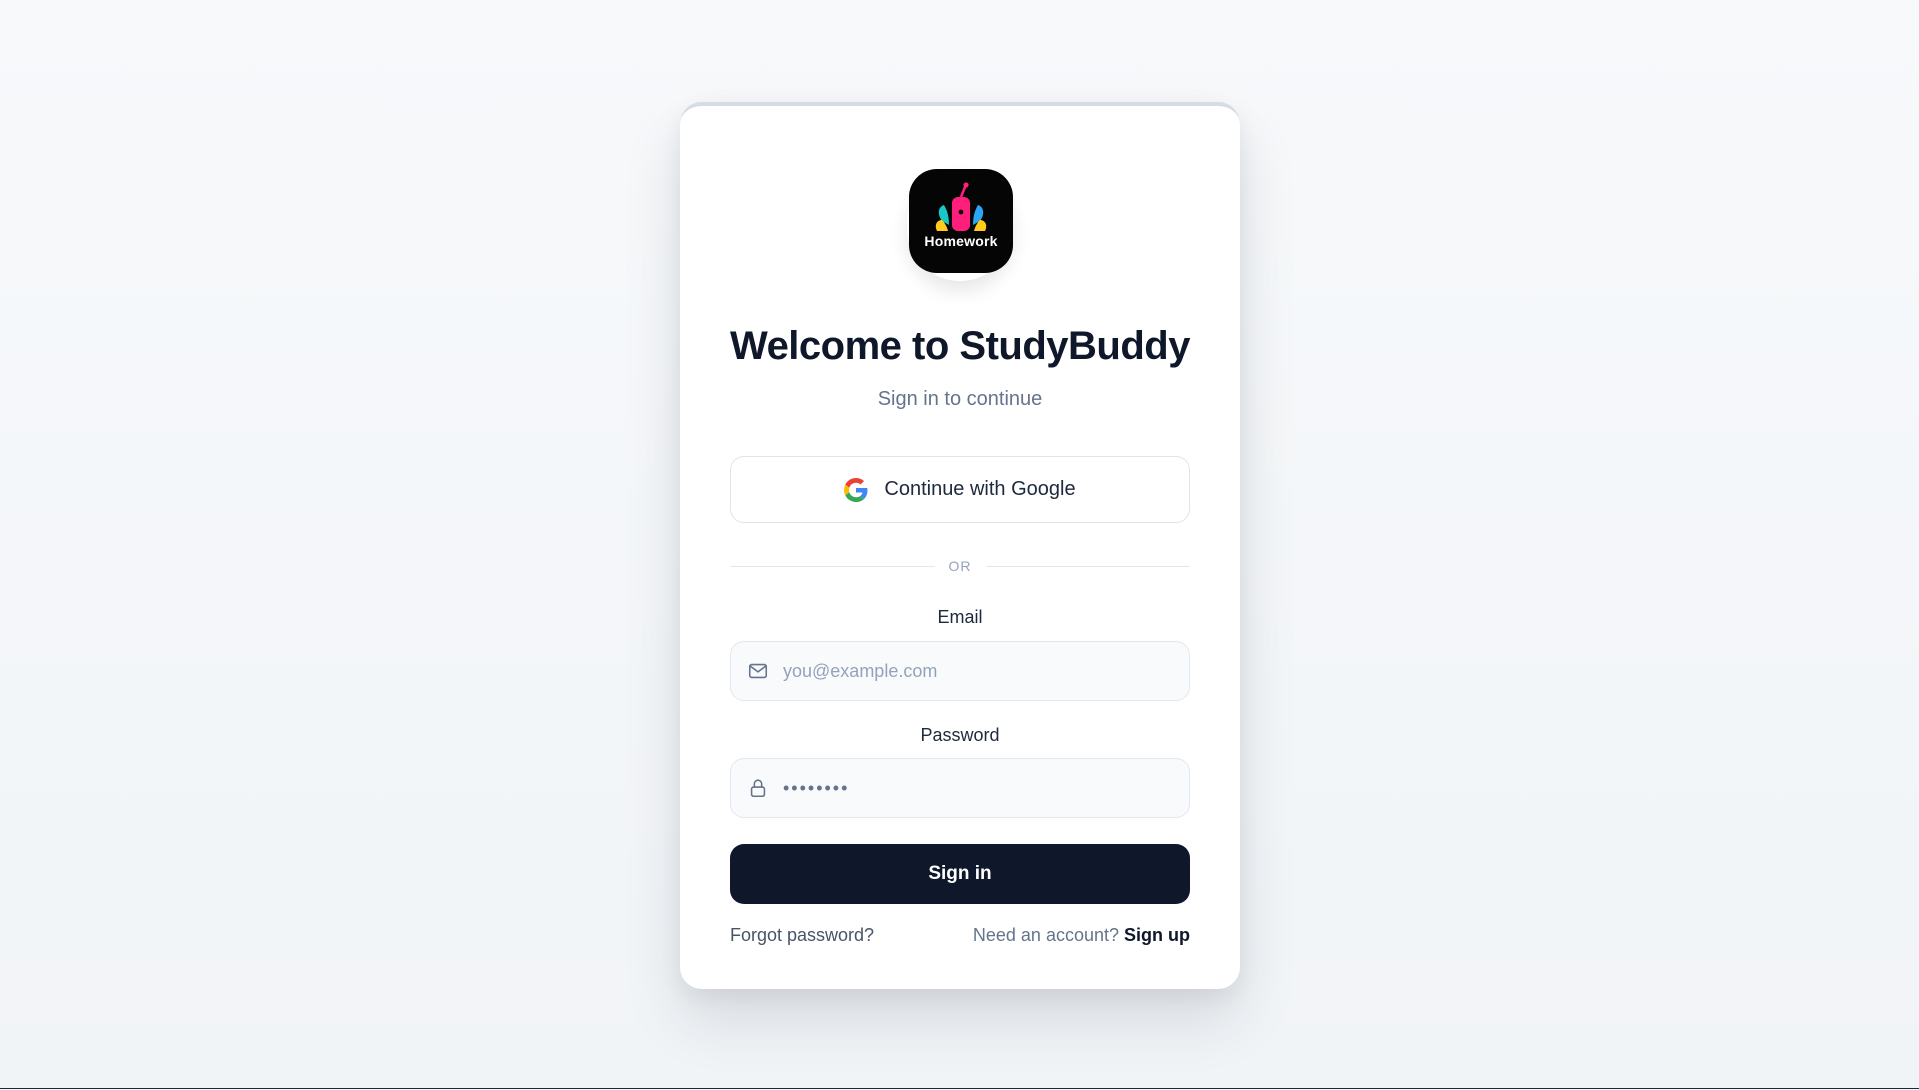 The height and width of the screenshot is (1090, 1919). What do you see at coordinates (960, 935) in the screenshot?
I see `auth-footer: Forgot password? Need an account? Sign up` at bounding box center [960, 935].